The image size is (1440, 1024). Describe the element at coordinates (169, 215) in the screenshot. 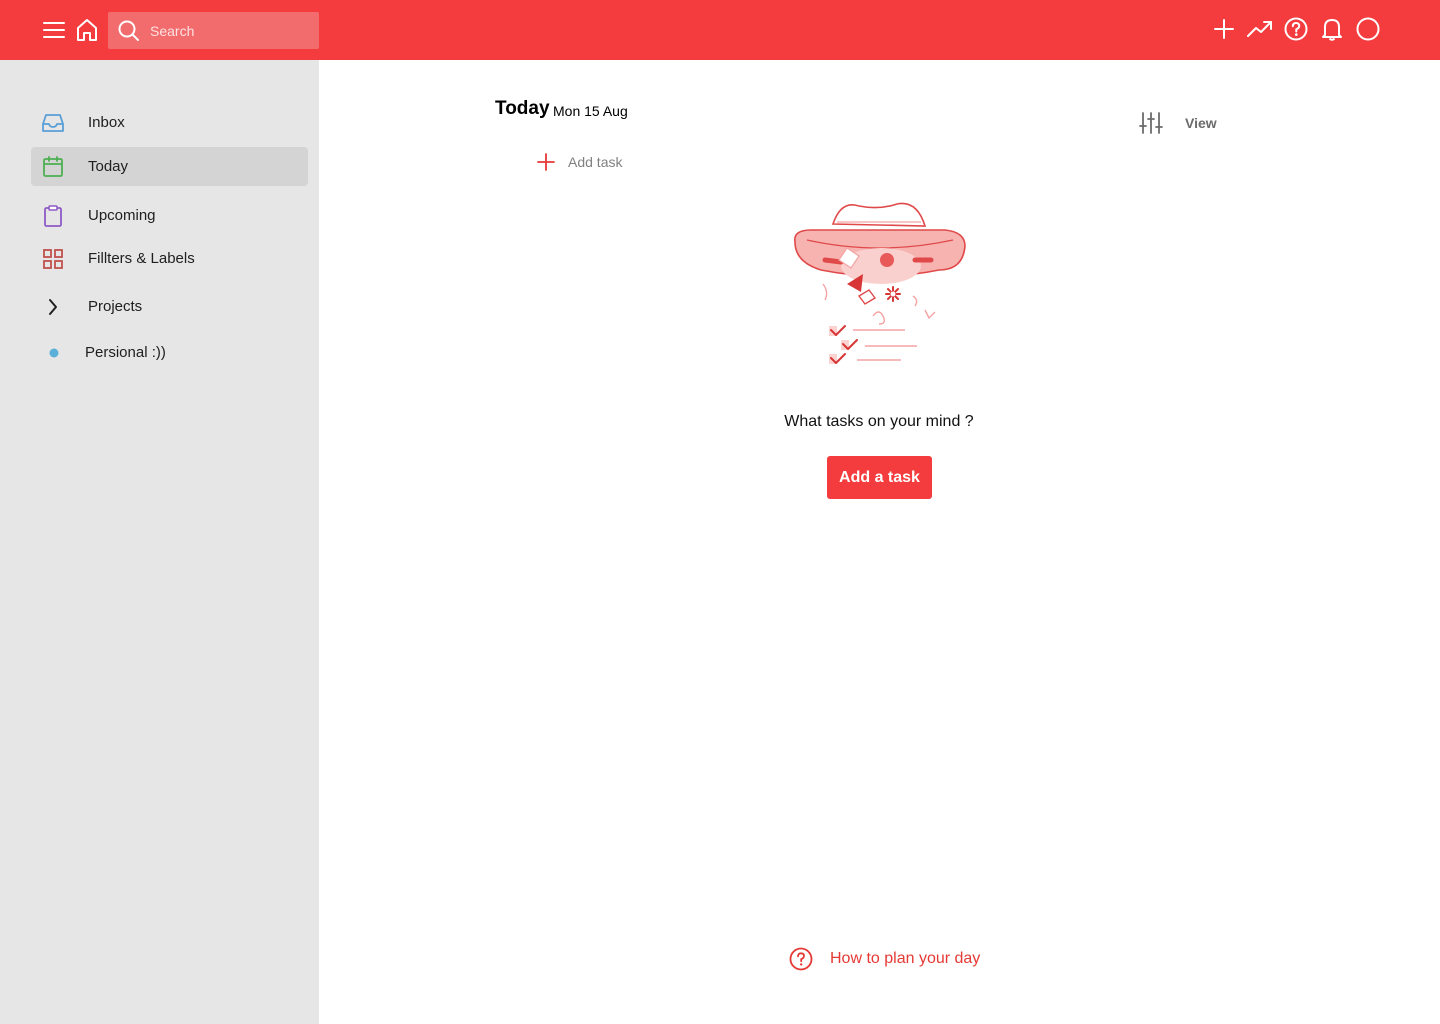

I see `sidebar-item-upcoming: Upcoming` at that location.